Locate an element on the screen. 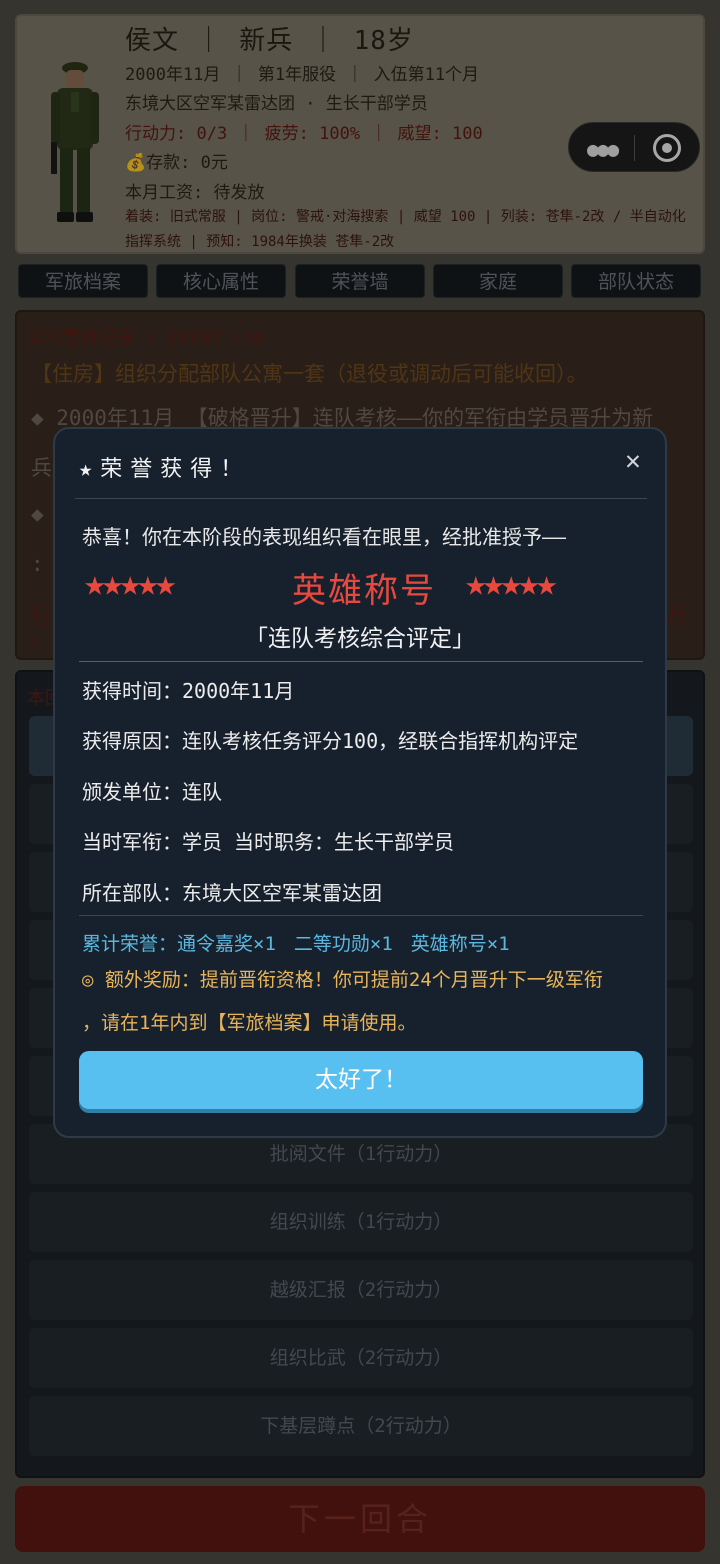  extra-reward-line2: ，请在1年内到【军旅档案】申请使用。 is located at coordinates (249, 1023).